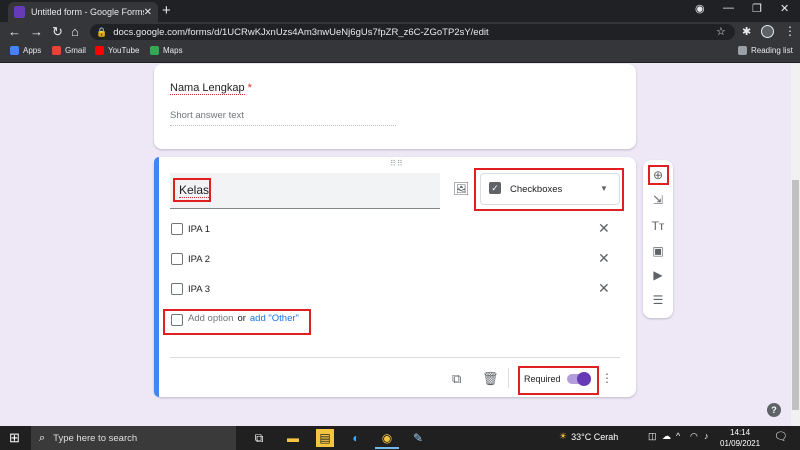 The height and width of the screenshot is (450, 800). I want to click on bookmark-maps: Maps, so click(166, 50).